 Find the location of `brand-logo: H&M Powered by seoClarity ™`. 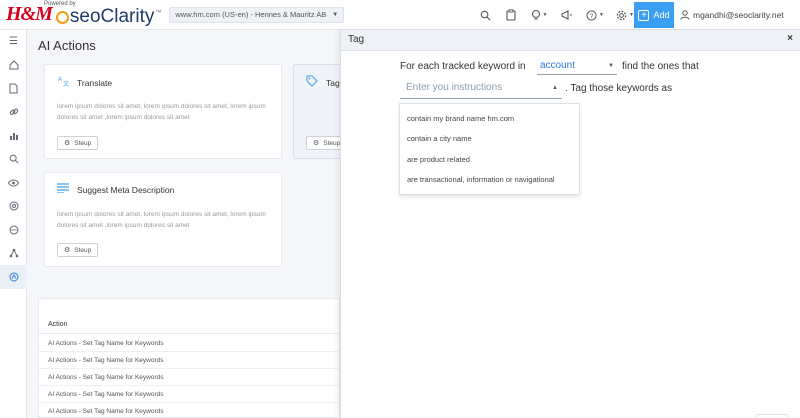

brand-logo: H&M Powered by seoClarity ™ is located at coordinates (83, 15).